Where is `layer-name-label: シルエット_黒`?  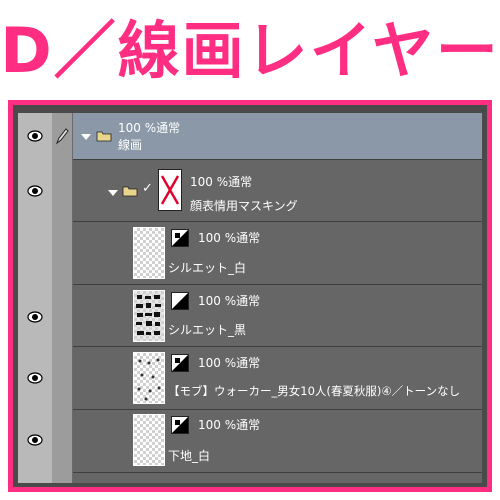 layer-name-label: シルエット_黒 is located at coordinates (207, 330).